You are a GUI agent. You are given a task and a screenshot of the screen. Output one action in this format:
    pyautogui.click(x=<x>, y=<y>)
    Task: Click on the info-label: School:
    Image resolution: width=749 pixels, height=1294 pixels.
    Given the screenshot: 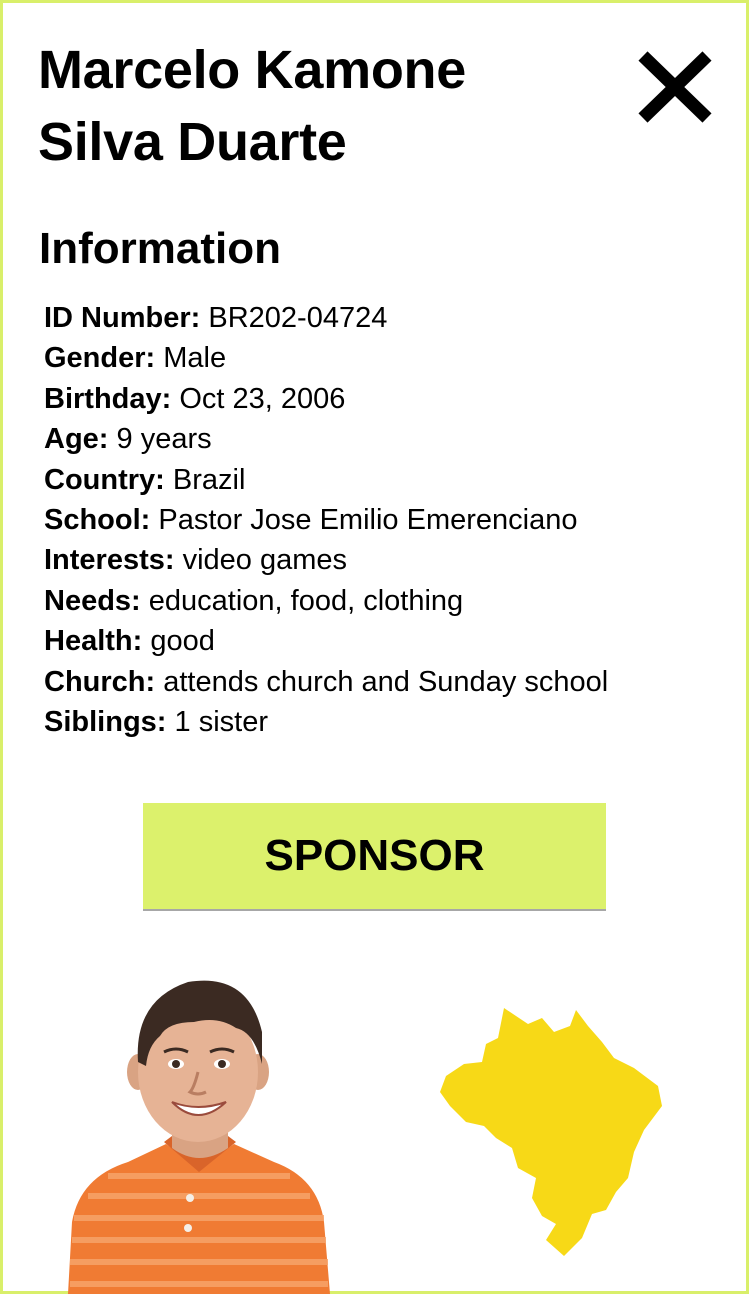 What is the action you would take?
    pyautogui.click(x=97, y=520)
    